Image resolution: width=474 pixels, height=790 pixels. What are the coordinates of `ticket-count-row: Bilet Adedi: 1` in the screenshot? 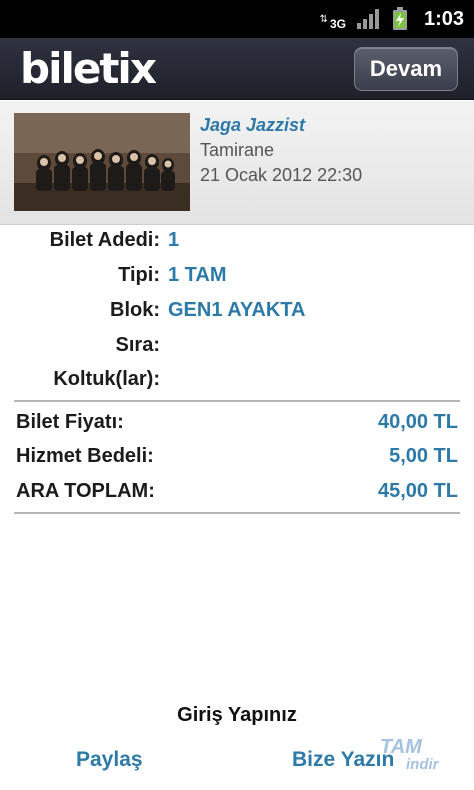 It's located at (237, 244).